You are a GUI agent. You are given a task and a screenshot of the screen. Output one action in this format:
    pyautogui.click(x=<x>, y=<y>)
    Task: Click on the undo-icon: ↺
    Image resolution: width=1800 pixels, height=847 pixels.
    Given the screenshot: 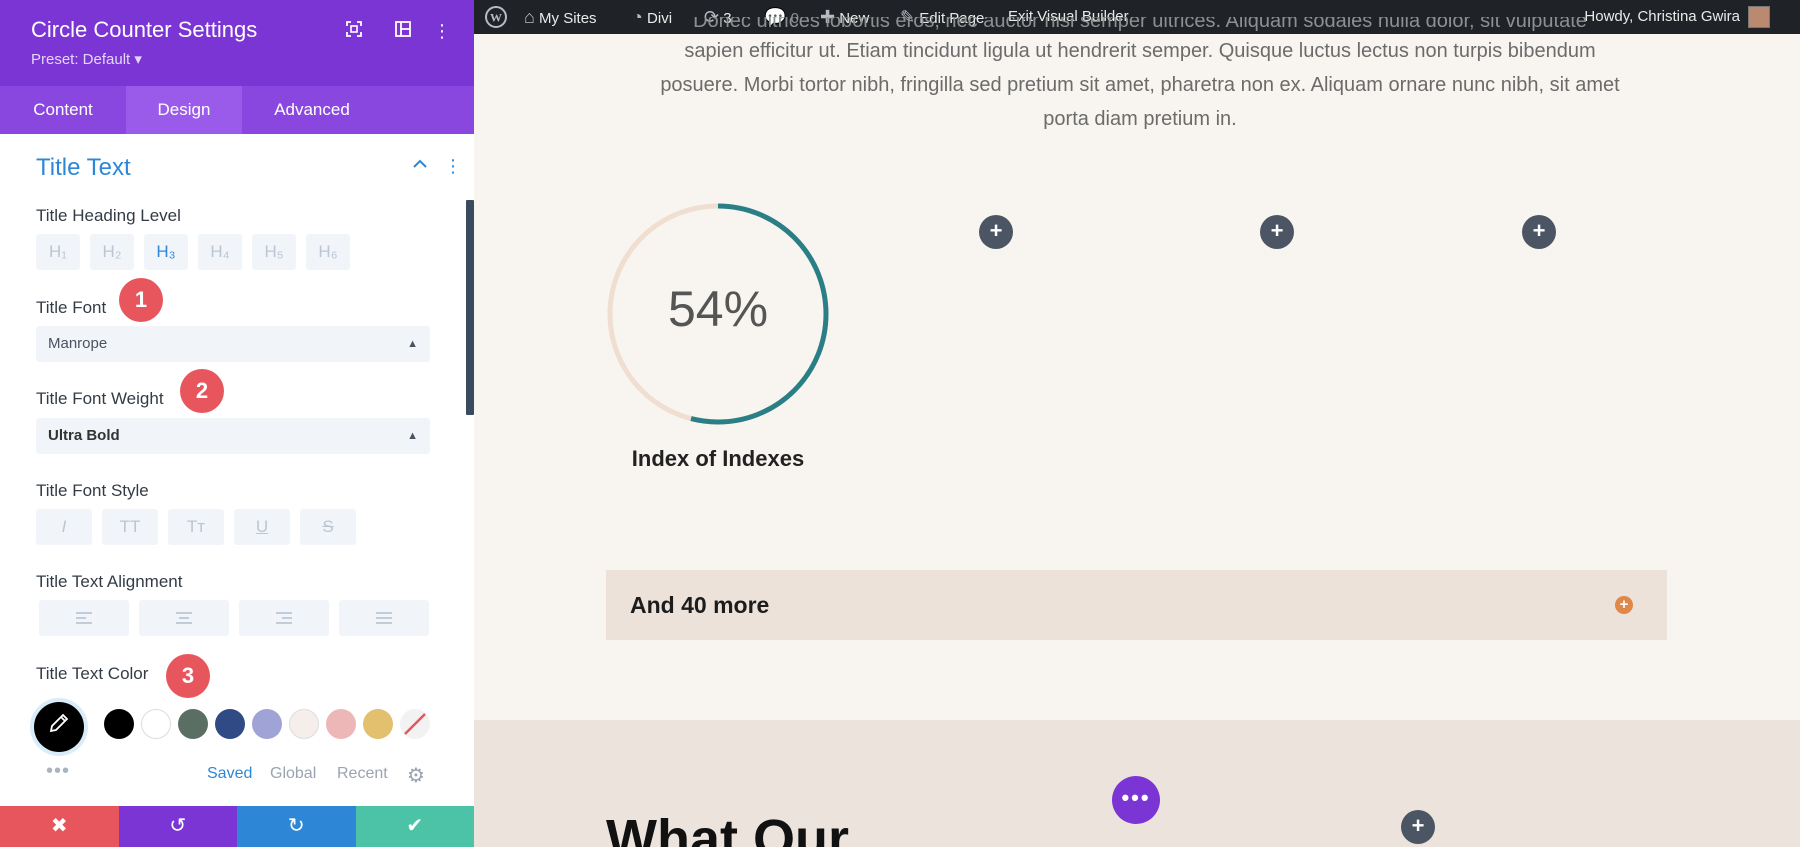 What is the action you would take?
    pyautogui.click(x=177, y=826)
    